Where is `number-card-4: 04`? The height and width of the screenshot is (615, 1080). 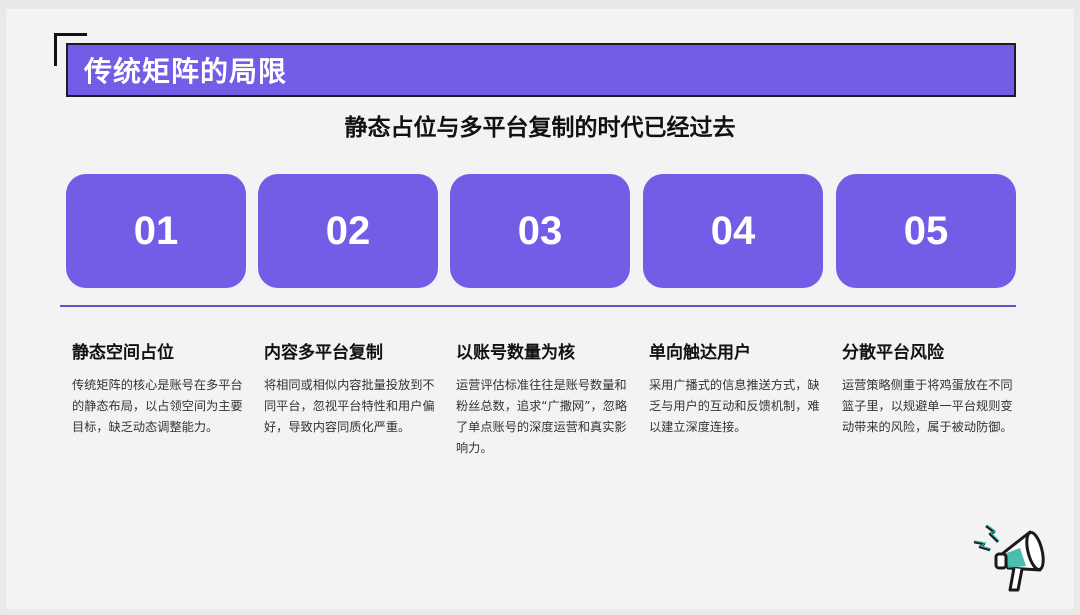
number-card-4: 04 is located at coordinates (733, 231).